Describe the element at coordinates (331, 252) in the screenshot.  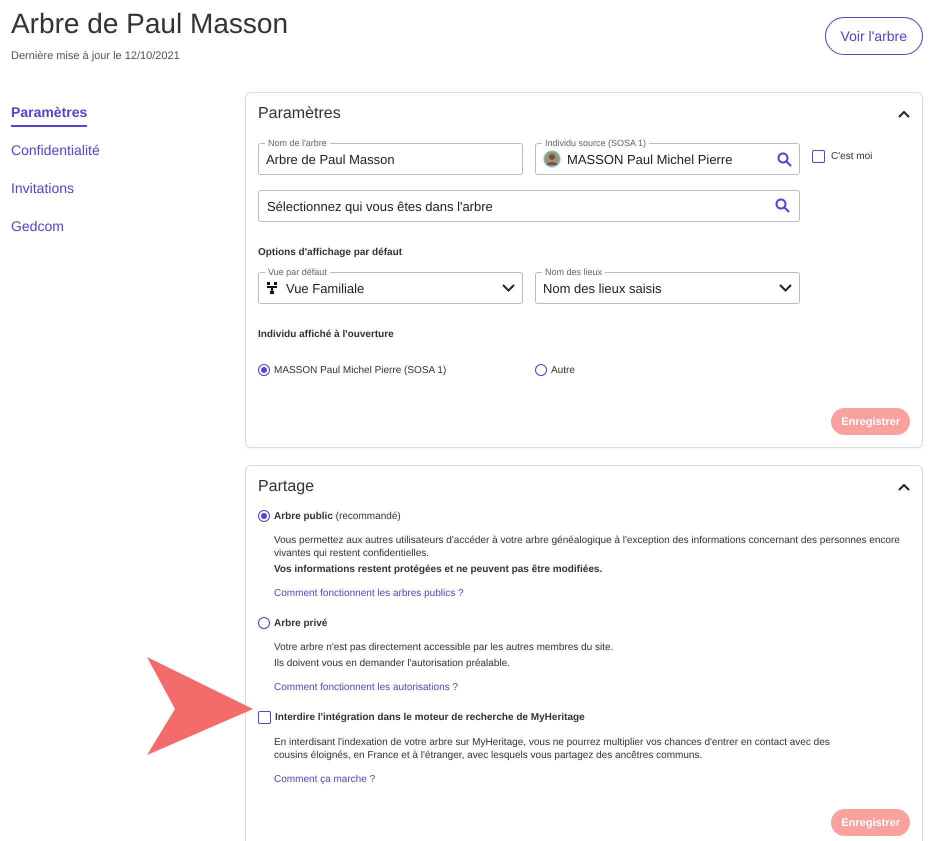
I see `section-label: Options d'affichage par défaut` at that location.